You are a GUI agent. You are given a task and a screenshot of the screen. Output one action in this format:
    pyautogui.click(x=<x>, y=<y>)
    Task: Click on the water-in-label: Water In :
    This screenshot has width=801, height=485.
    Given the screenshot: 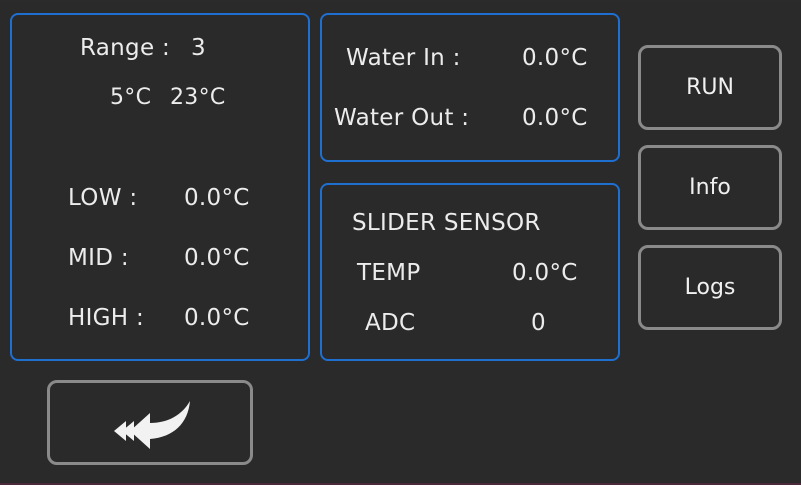 What is the action you would take?
    pyautogui.click(x=403, y=58)
    